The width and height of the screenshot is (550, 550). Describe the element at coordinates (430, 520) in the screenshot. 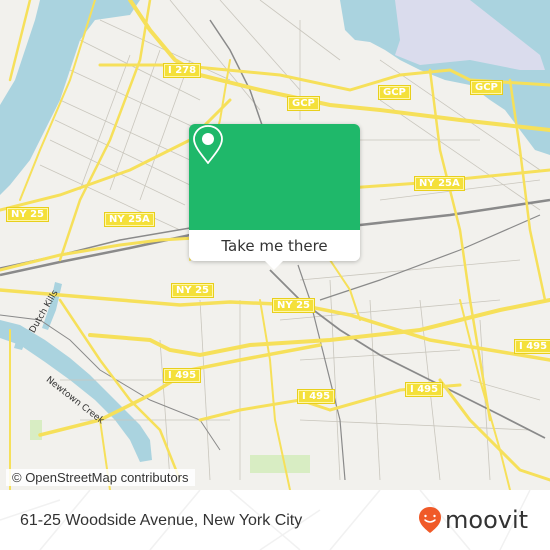

I see `moovit-pin-icon` at that location.